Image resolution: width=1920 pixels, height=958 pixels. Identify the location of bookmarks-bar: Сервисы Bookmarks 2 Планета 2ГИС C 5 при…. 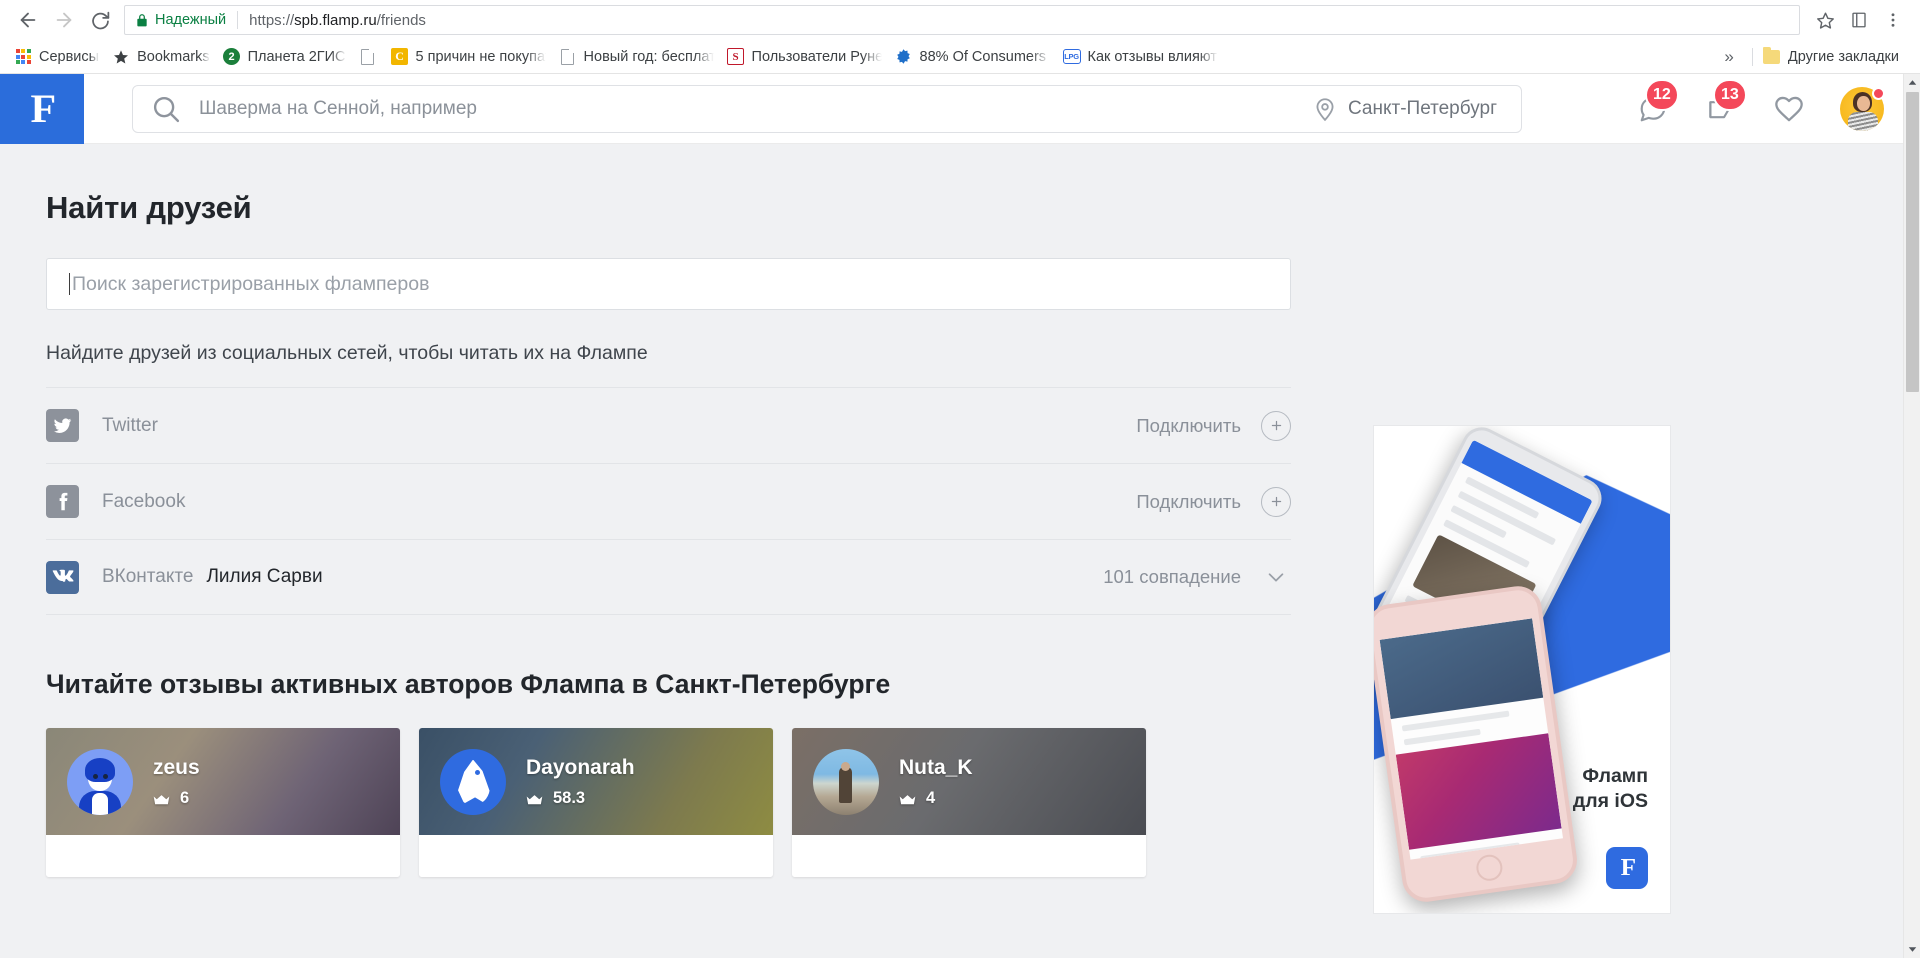
(960, 57).